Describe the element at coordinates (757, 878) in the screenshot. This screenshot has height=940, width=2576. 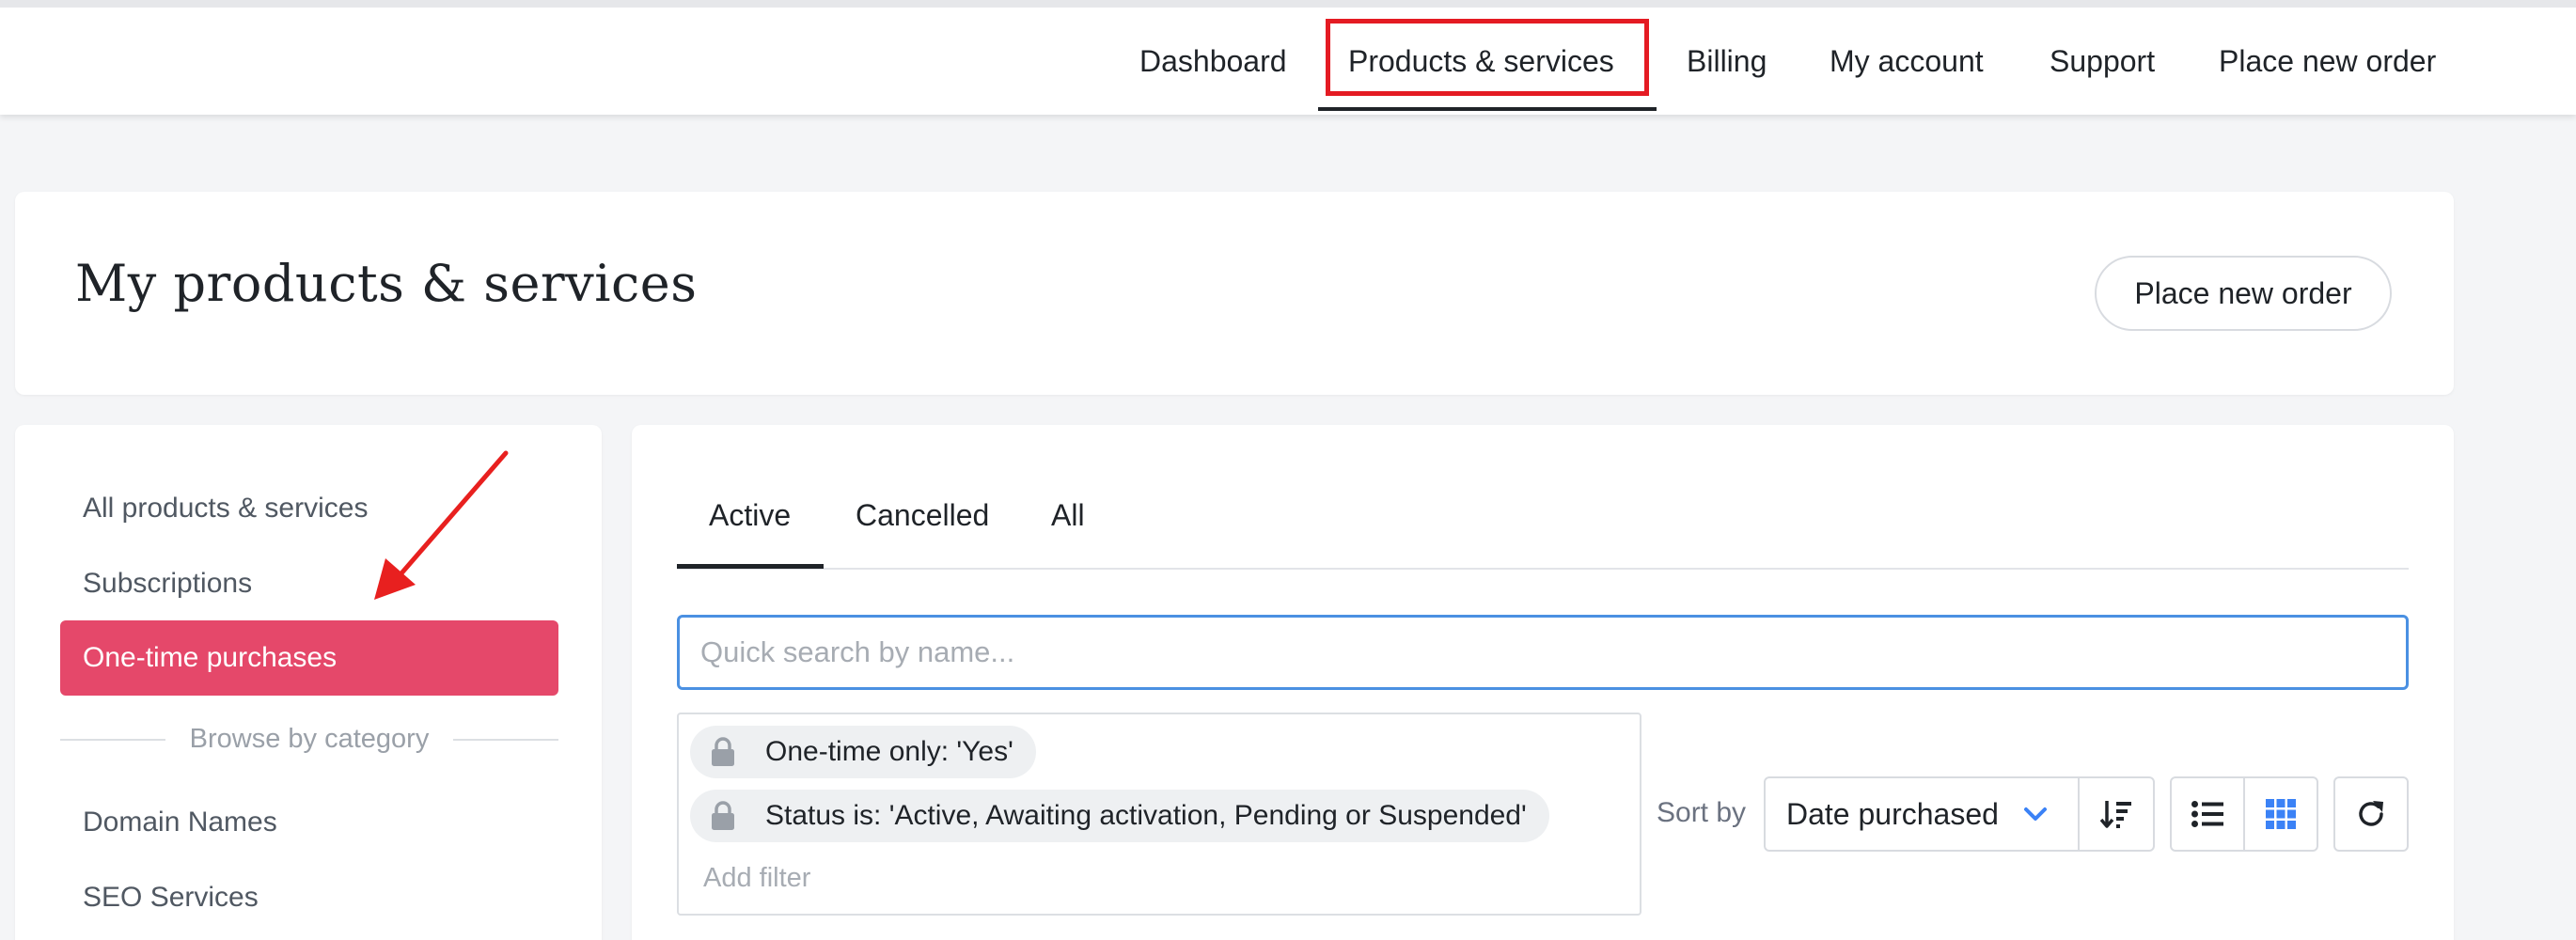
I see `add-filter-input: Add filter` at that location.